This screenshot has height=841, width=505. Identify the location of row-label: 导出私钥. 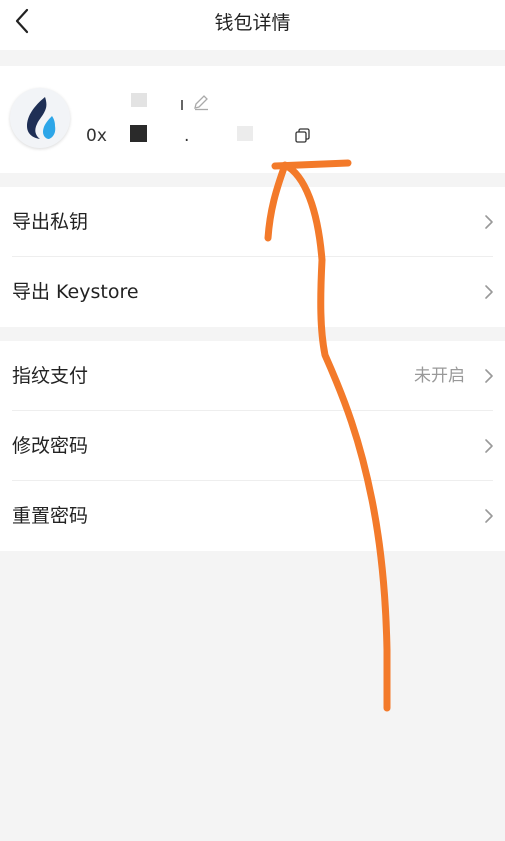
(50, 222).